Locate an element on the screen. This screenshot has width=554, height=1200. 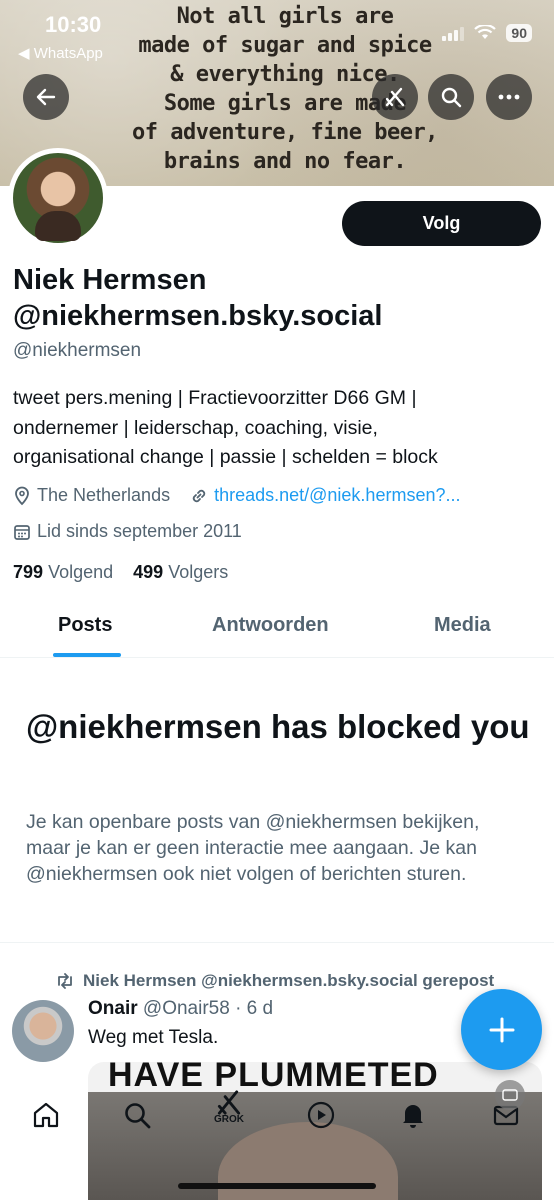
nav-notifications is located at coordinates (413, 1115).